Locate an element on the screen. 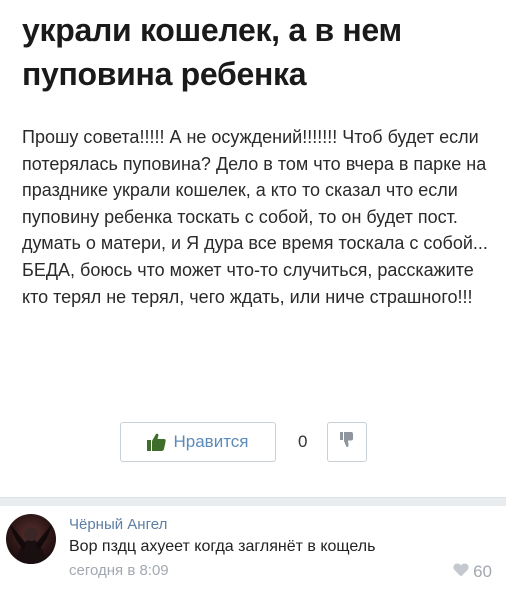 This screenshot has height=595, width=506. thumbs-down-icon is located at coordinates (347, 442).